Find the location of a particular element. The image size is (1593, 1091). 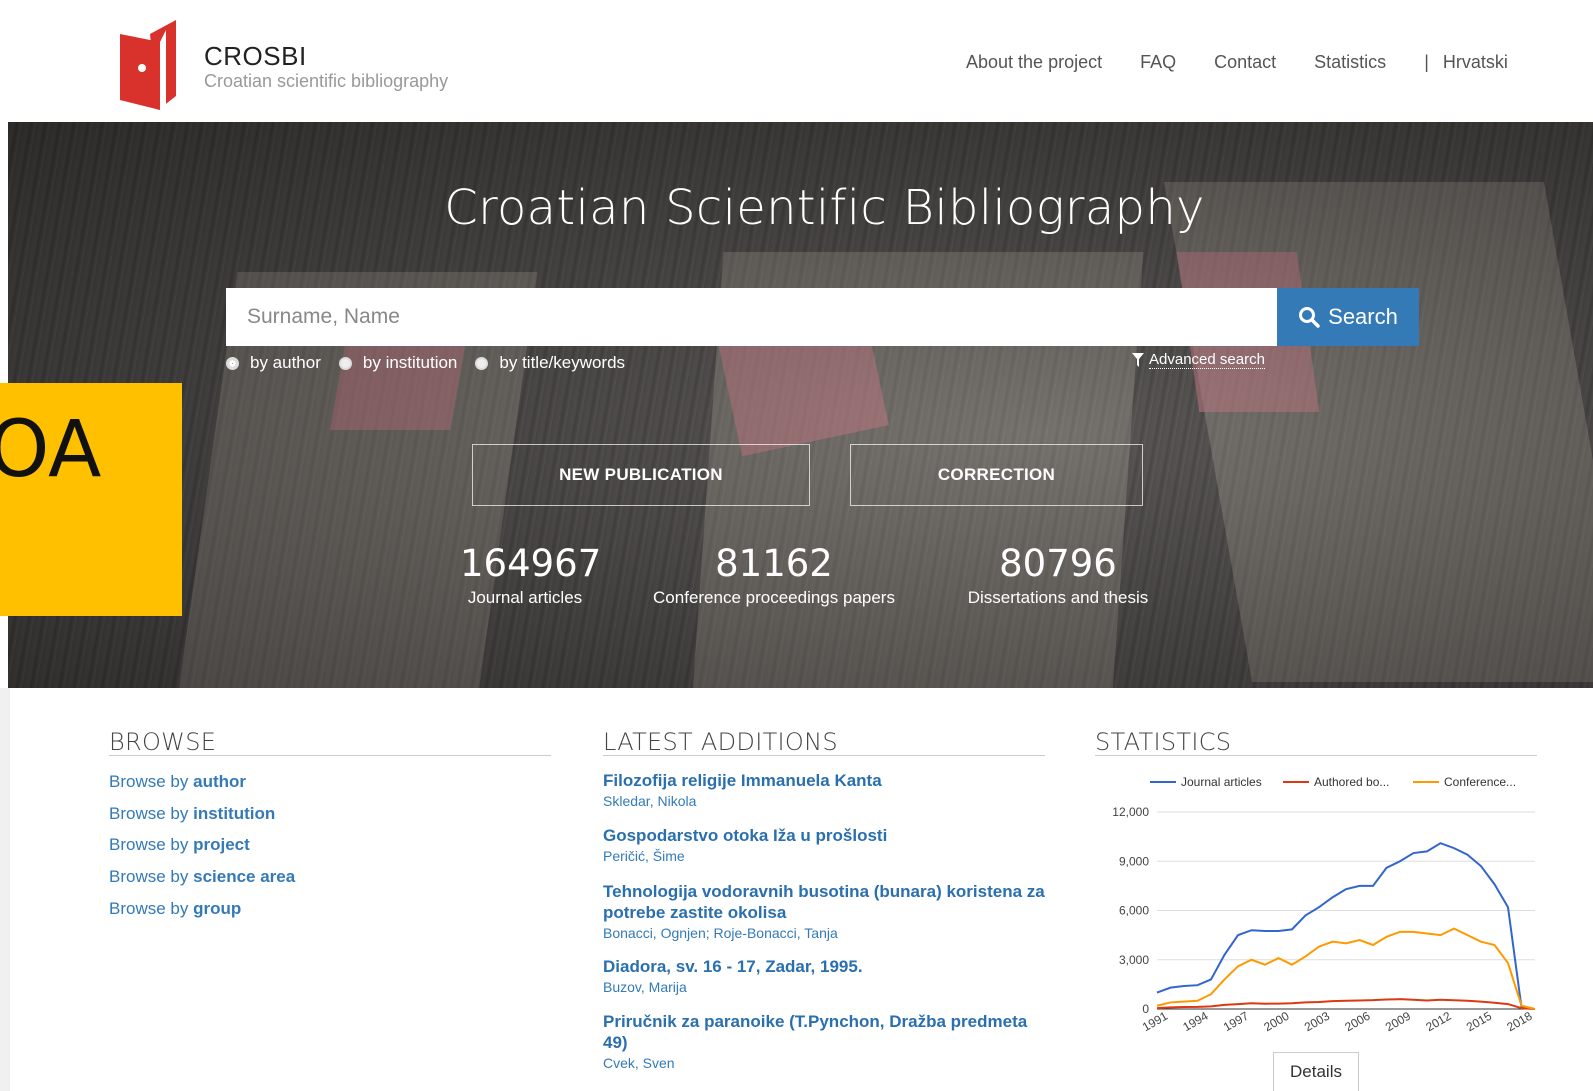

search-input: Surname, Name is located at coordinates (751, 317).